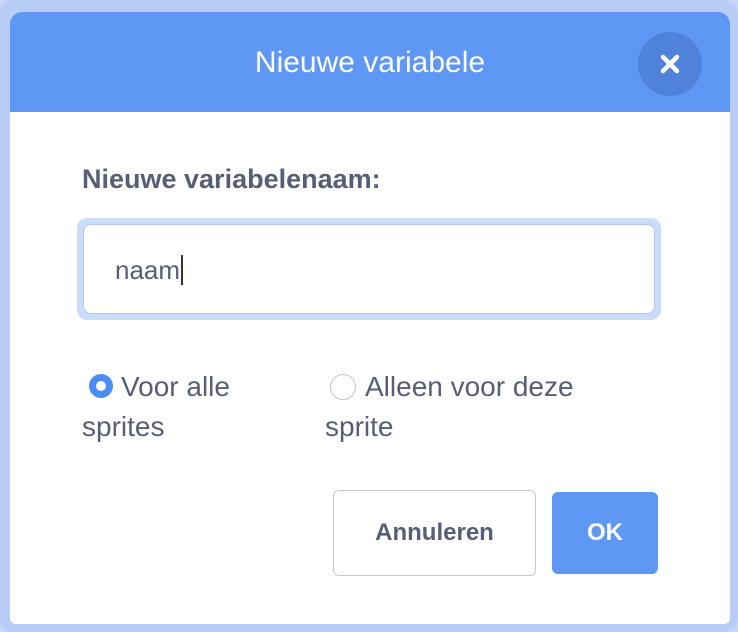  What do you see at coordinates (670, 64) in the screenshot?
I see `close-button` at bounding box center [670, 64].